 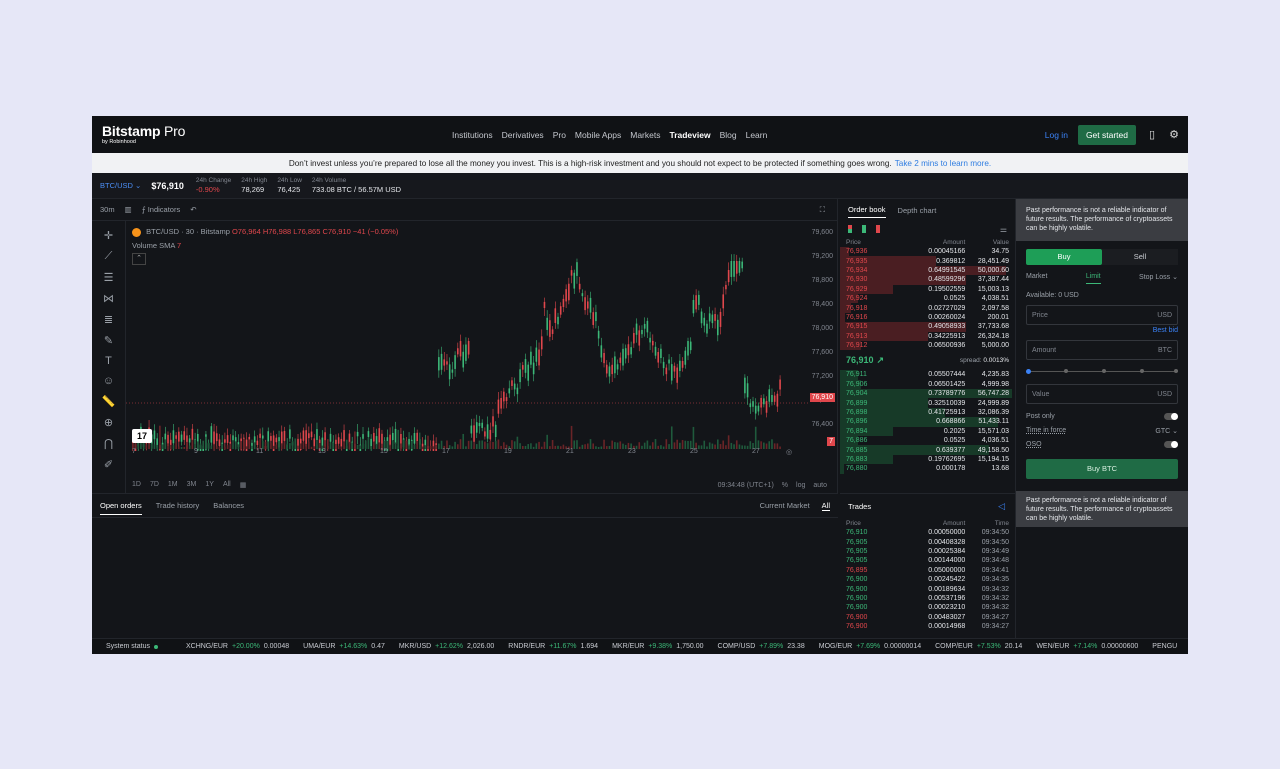 I want to click on range-7d: 7D, so click(x=154, y=485).